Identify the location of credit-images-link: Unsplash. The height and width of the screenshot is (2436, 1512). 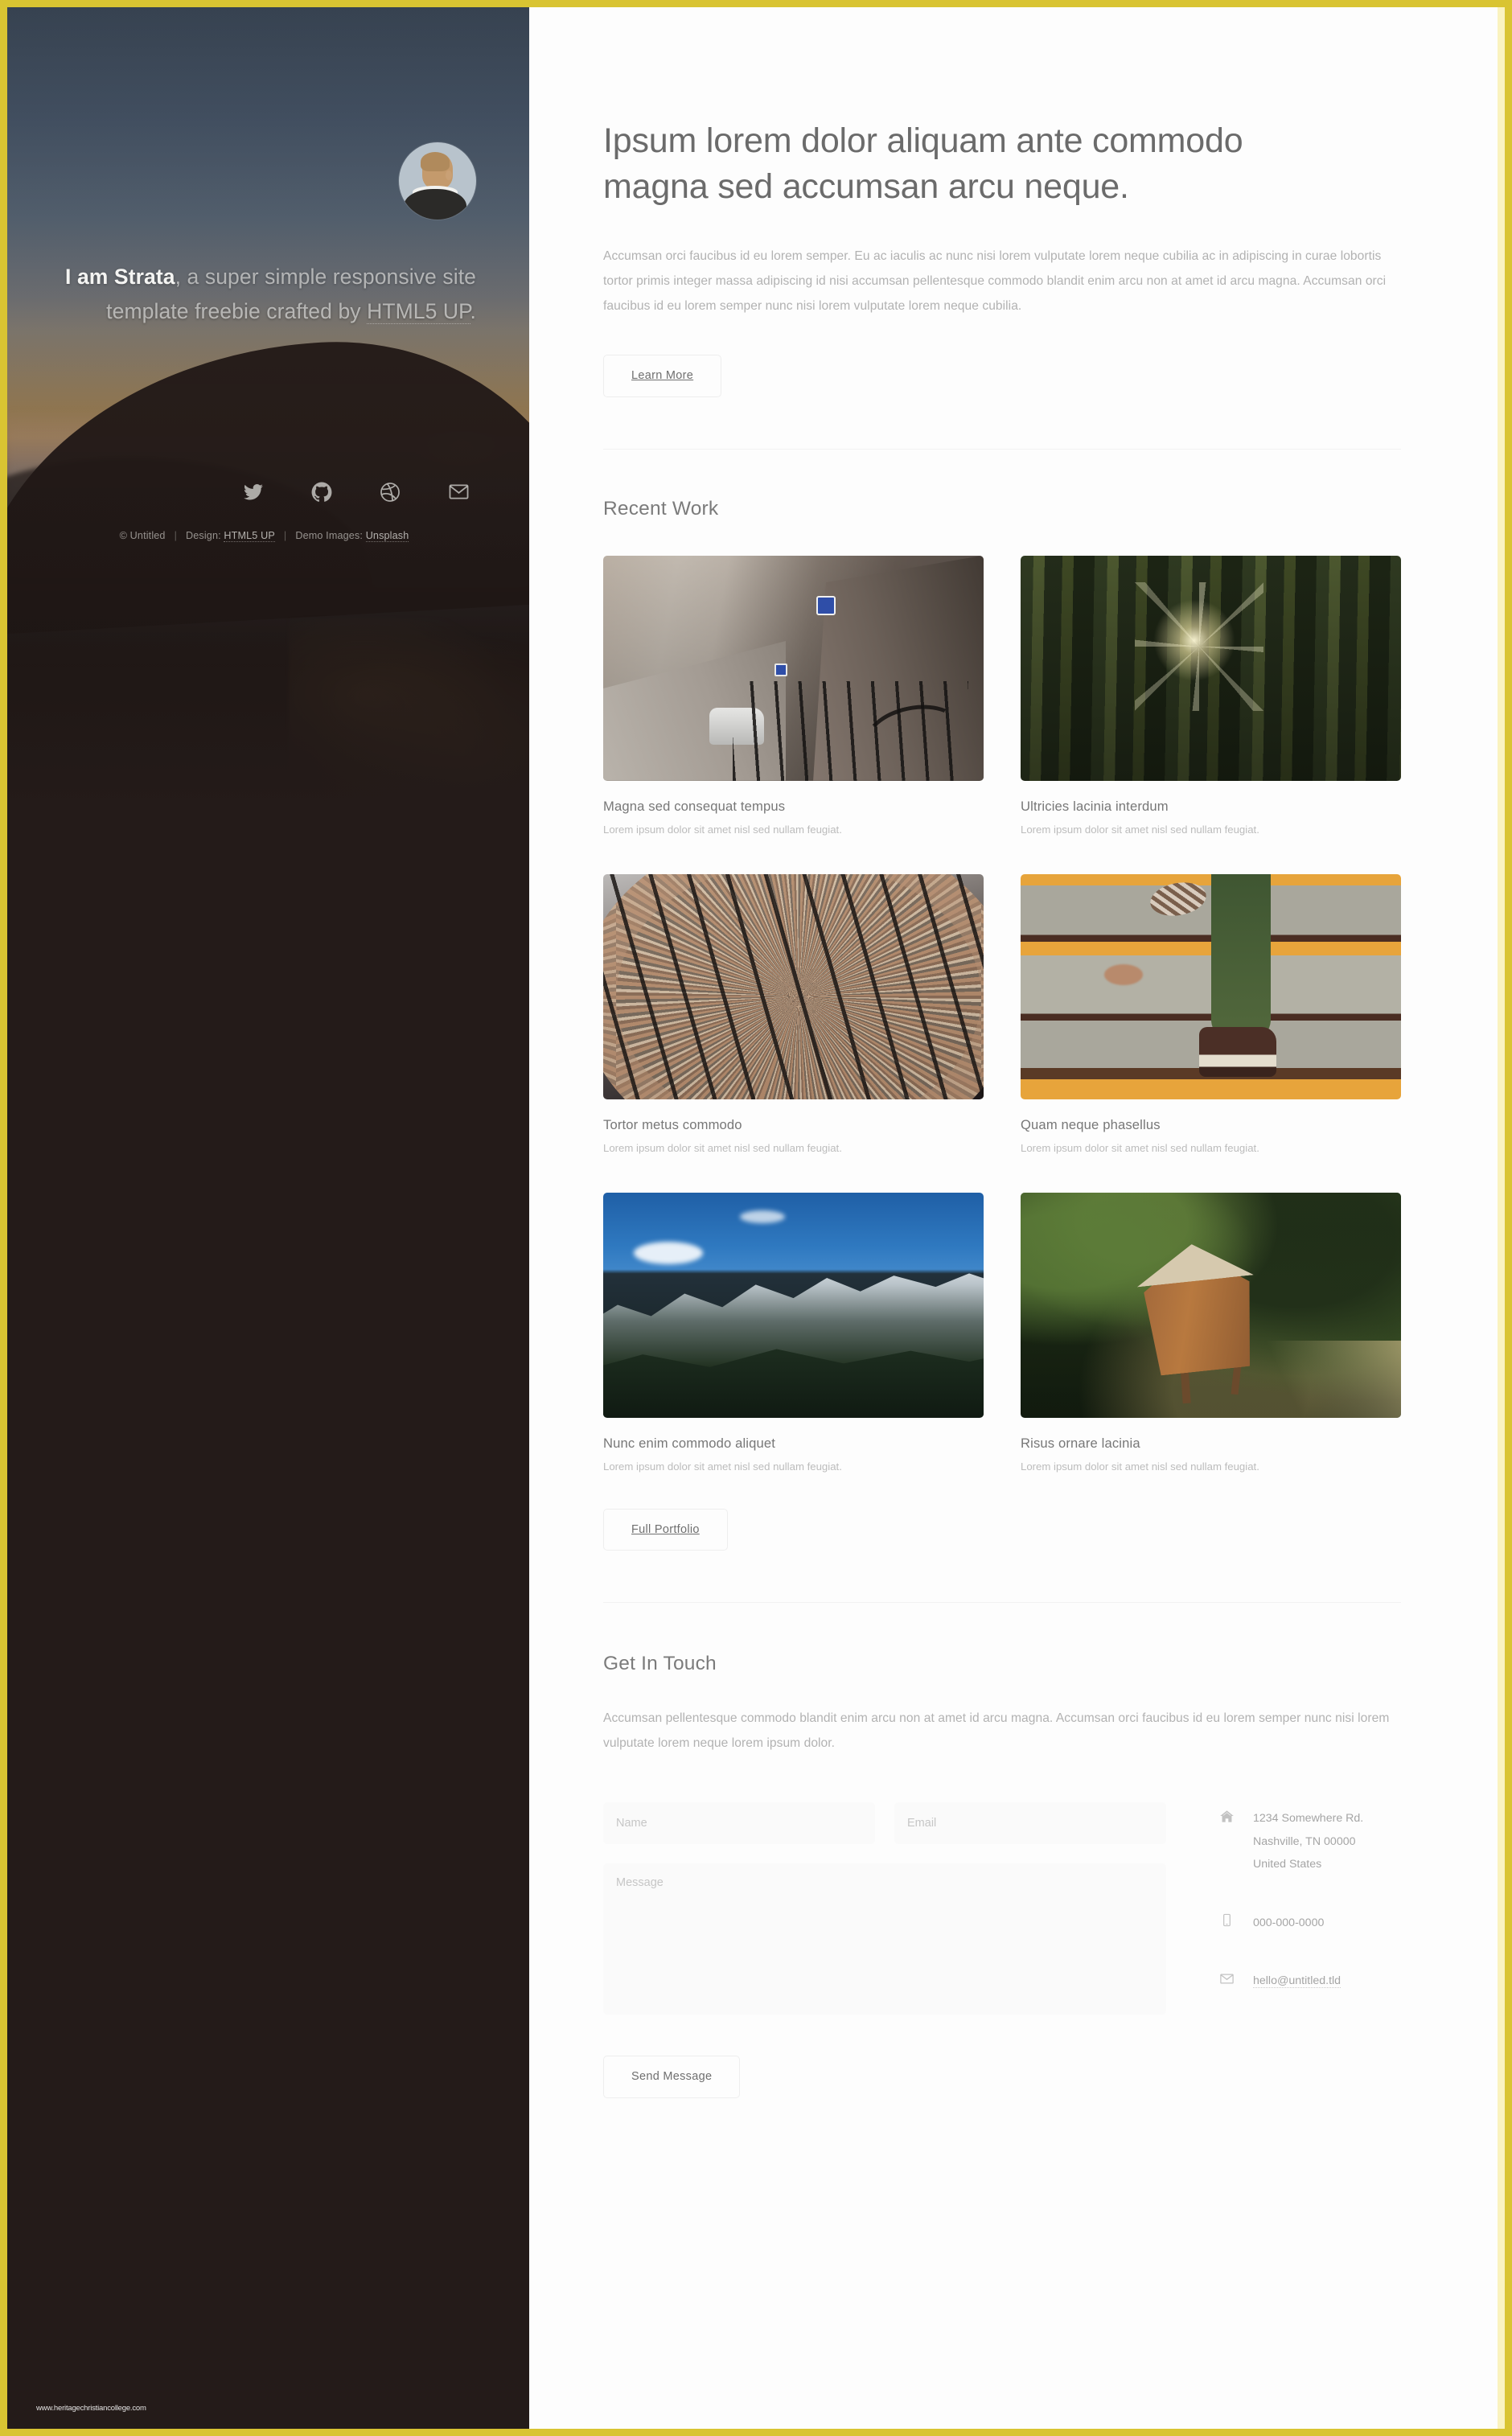
(387, 535).